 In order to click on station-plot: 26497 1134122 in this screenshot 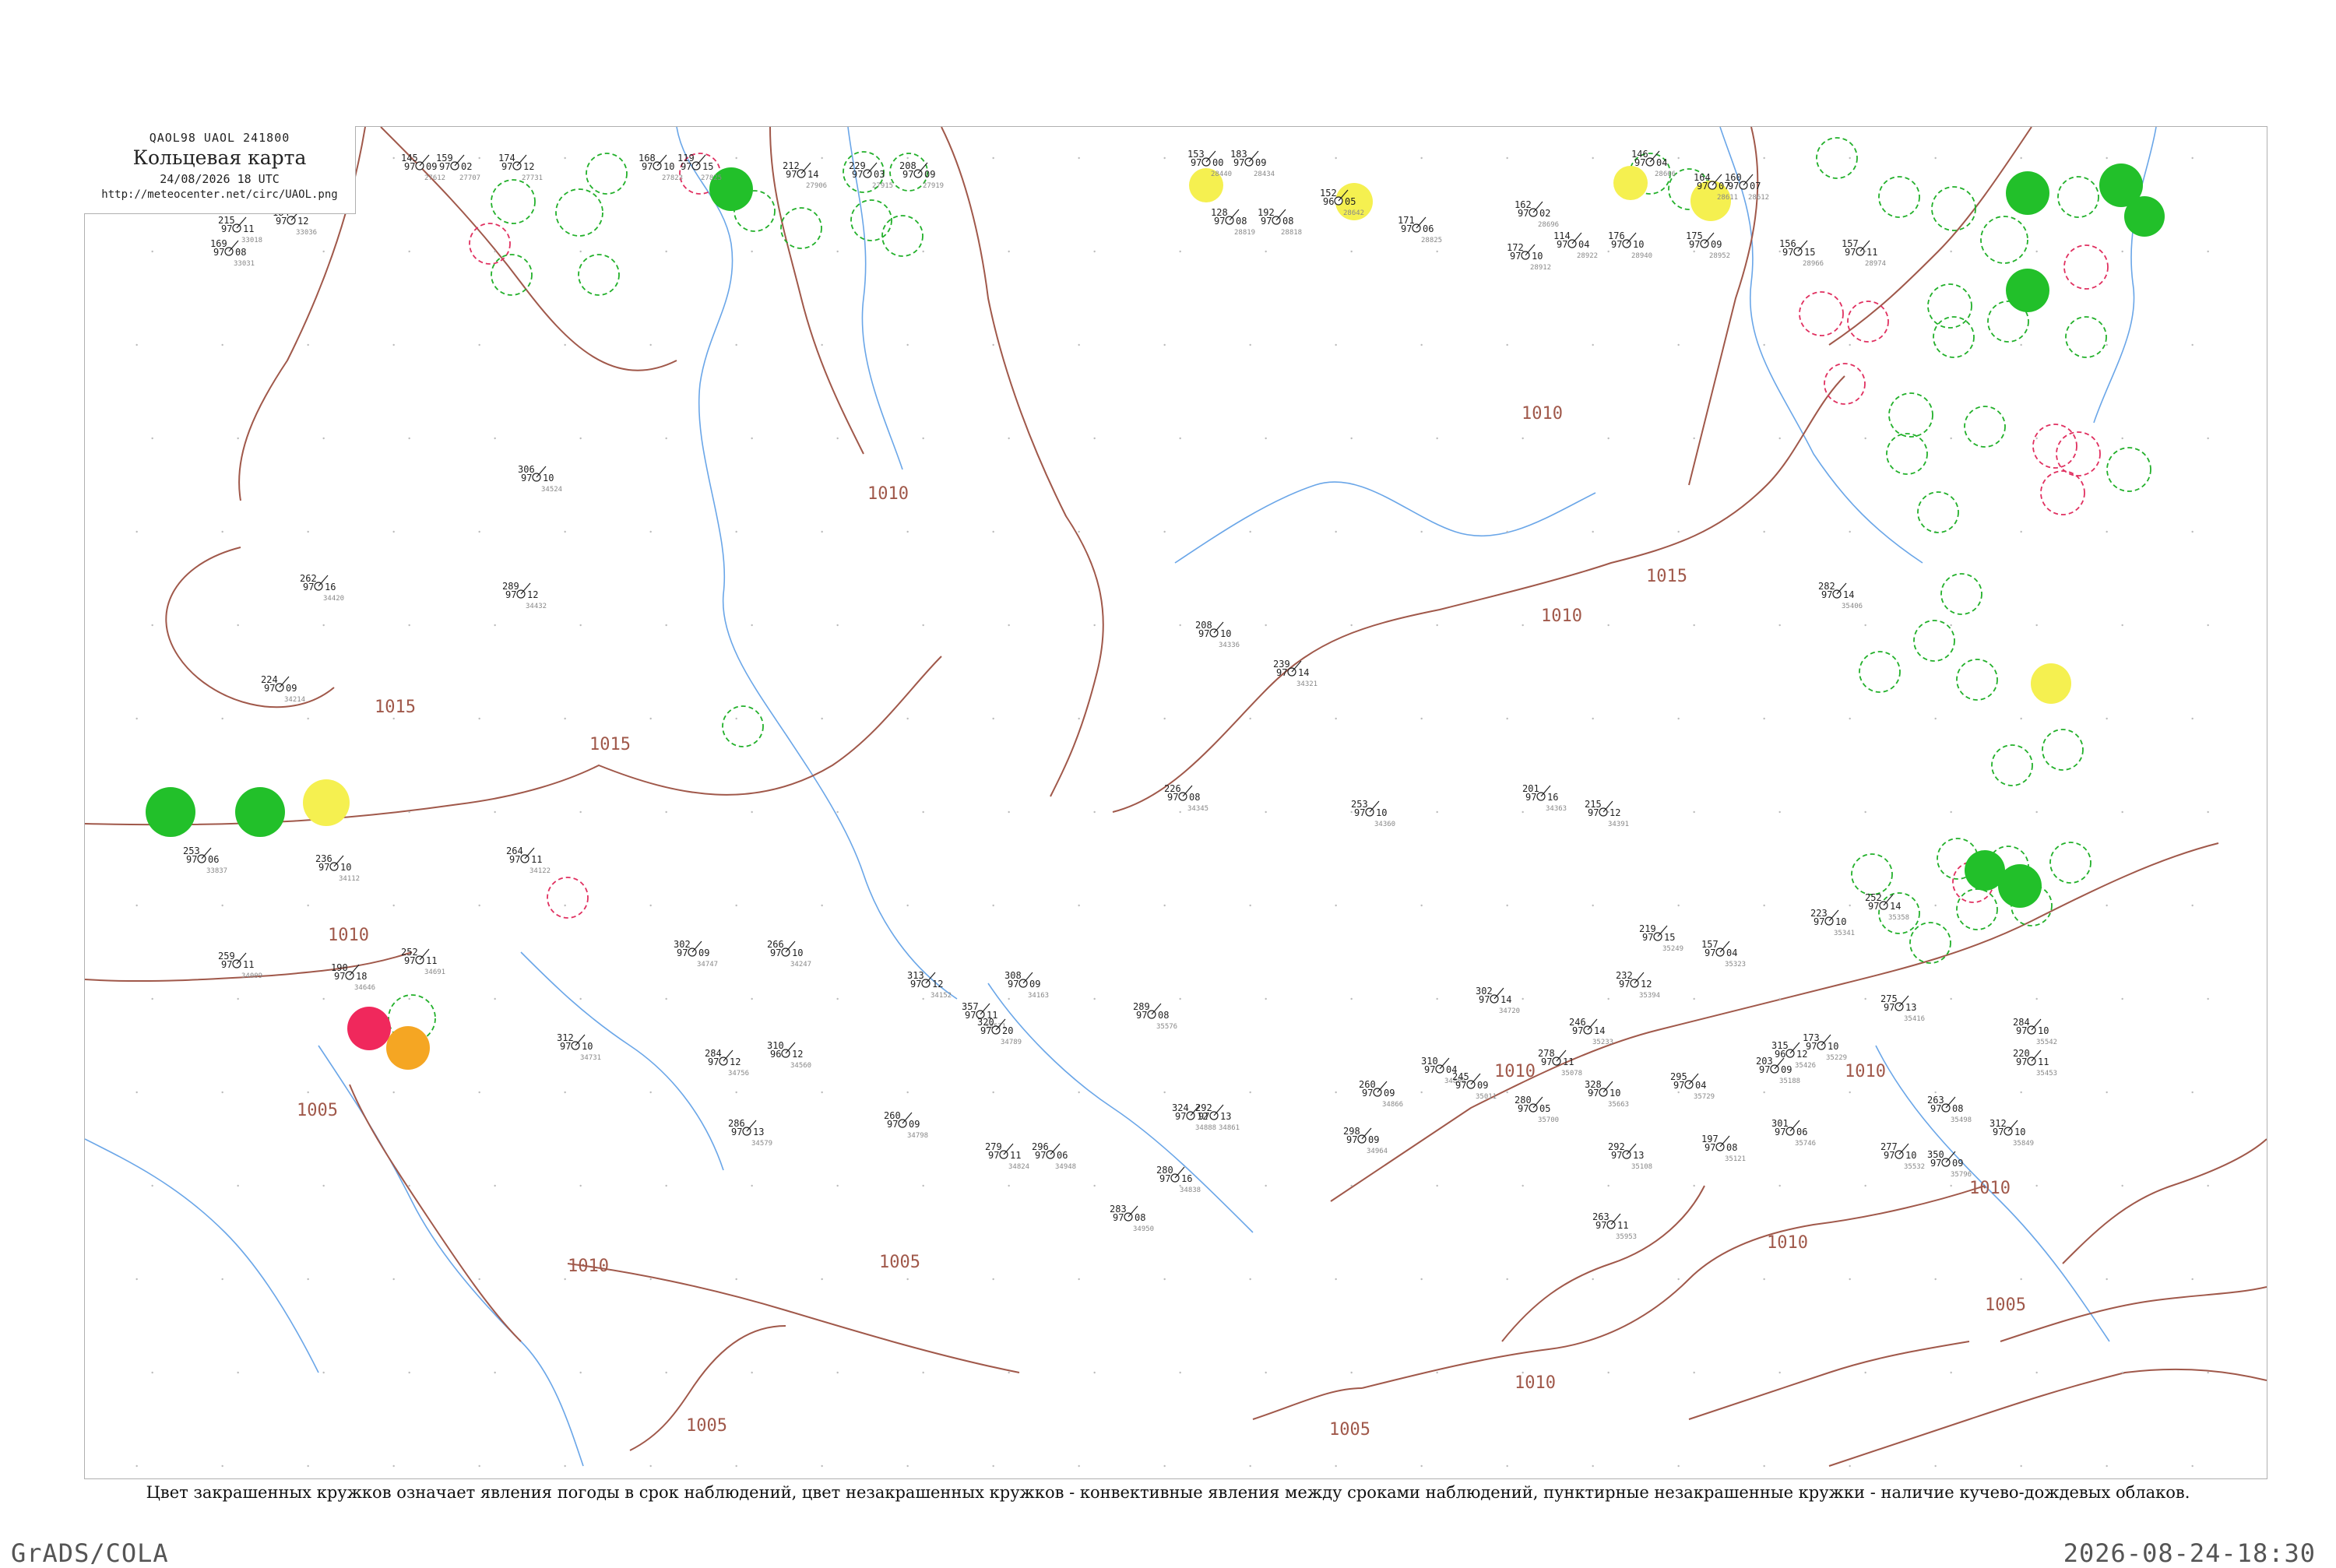, I will do `click(528, 860)`.